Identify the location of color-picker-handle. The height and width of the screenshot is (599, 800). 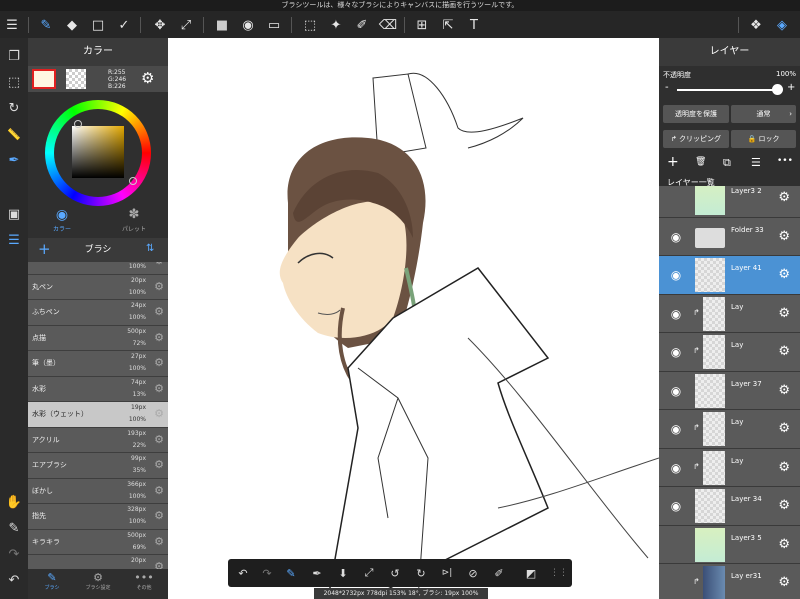
(133, 181).